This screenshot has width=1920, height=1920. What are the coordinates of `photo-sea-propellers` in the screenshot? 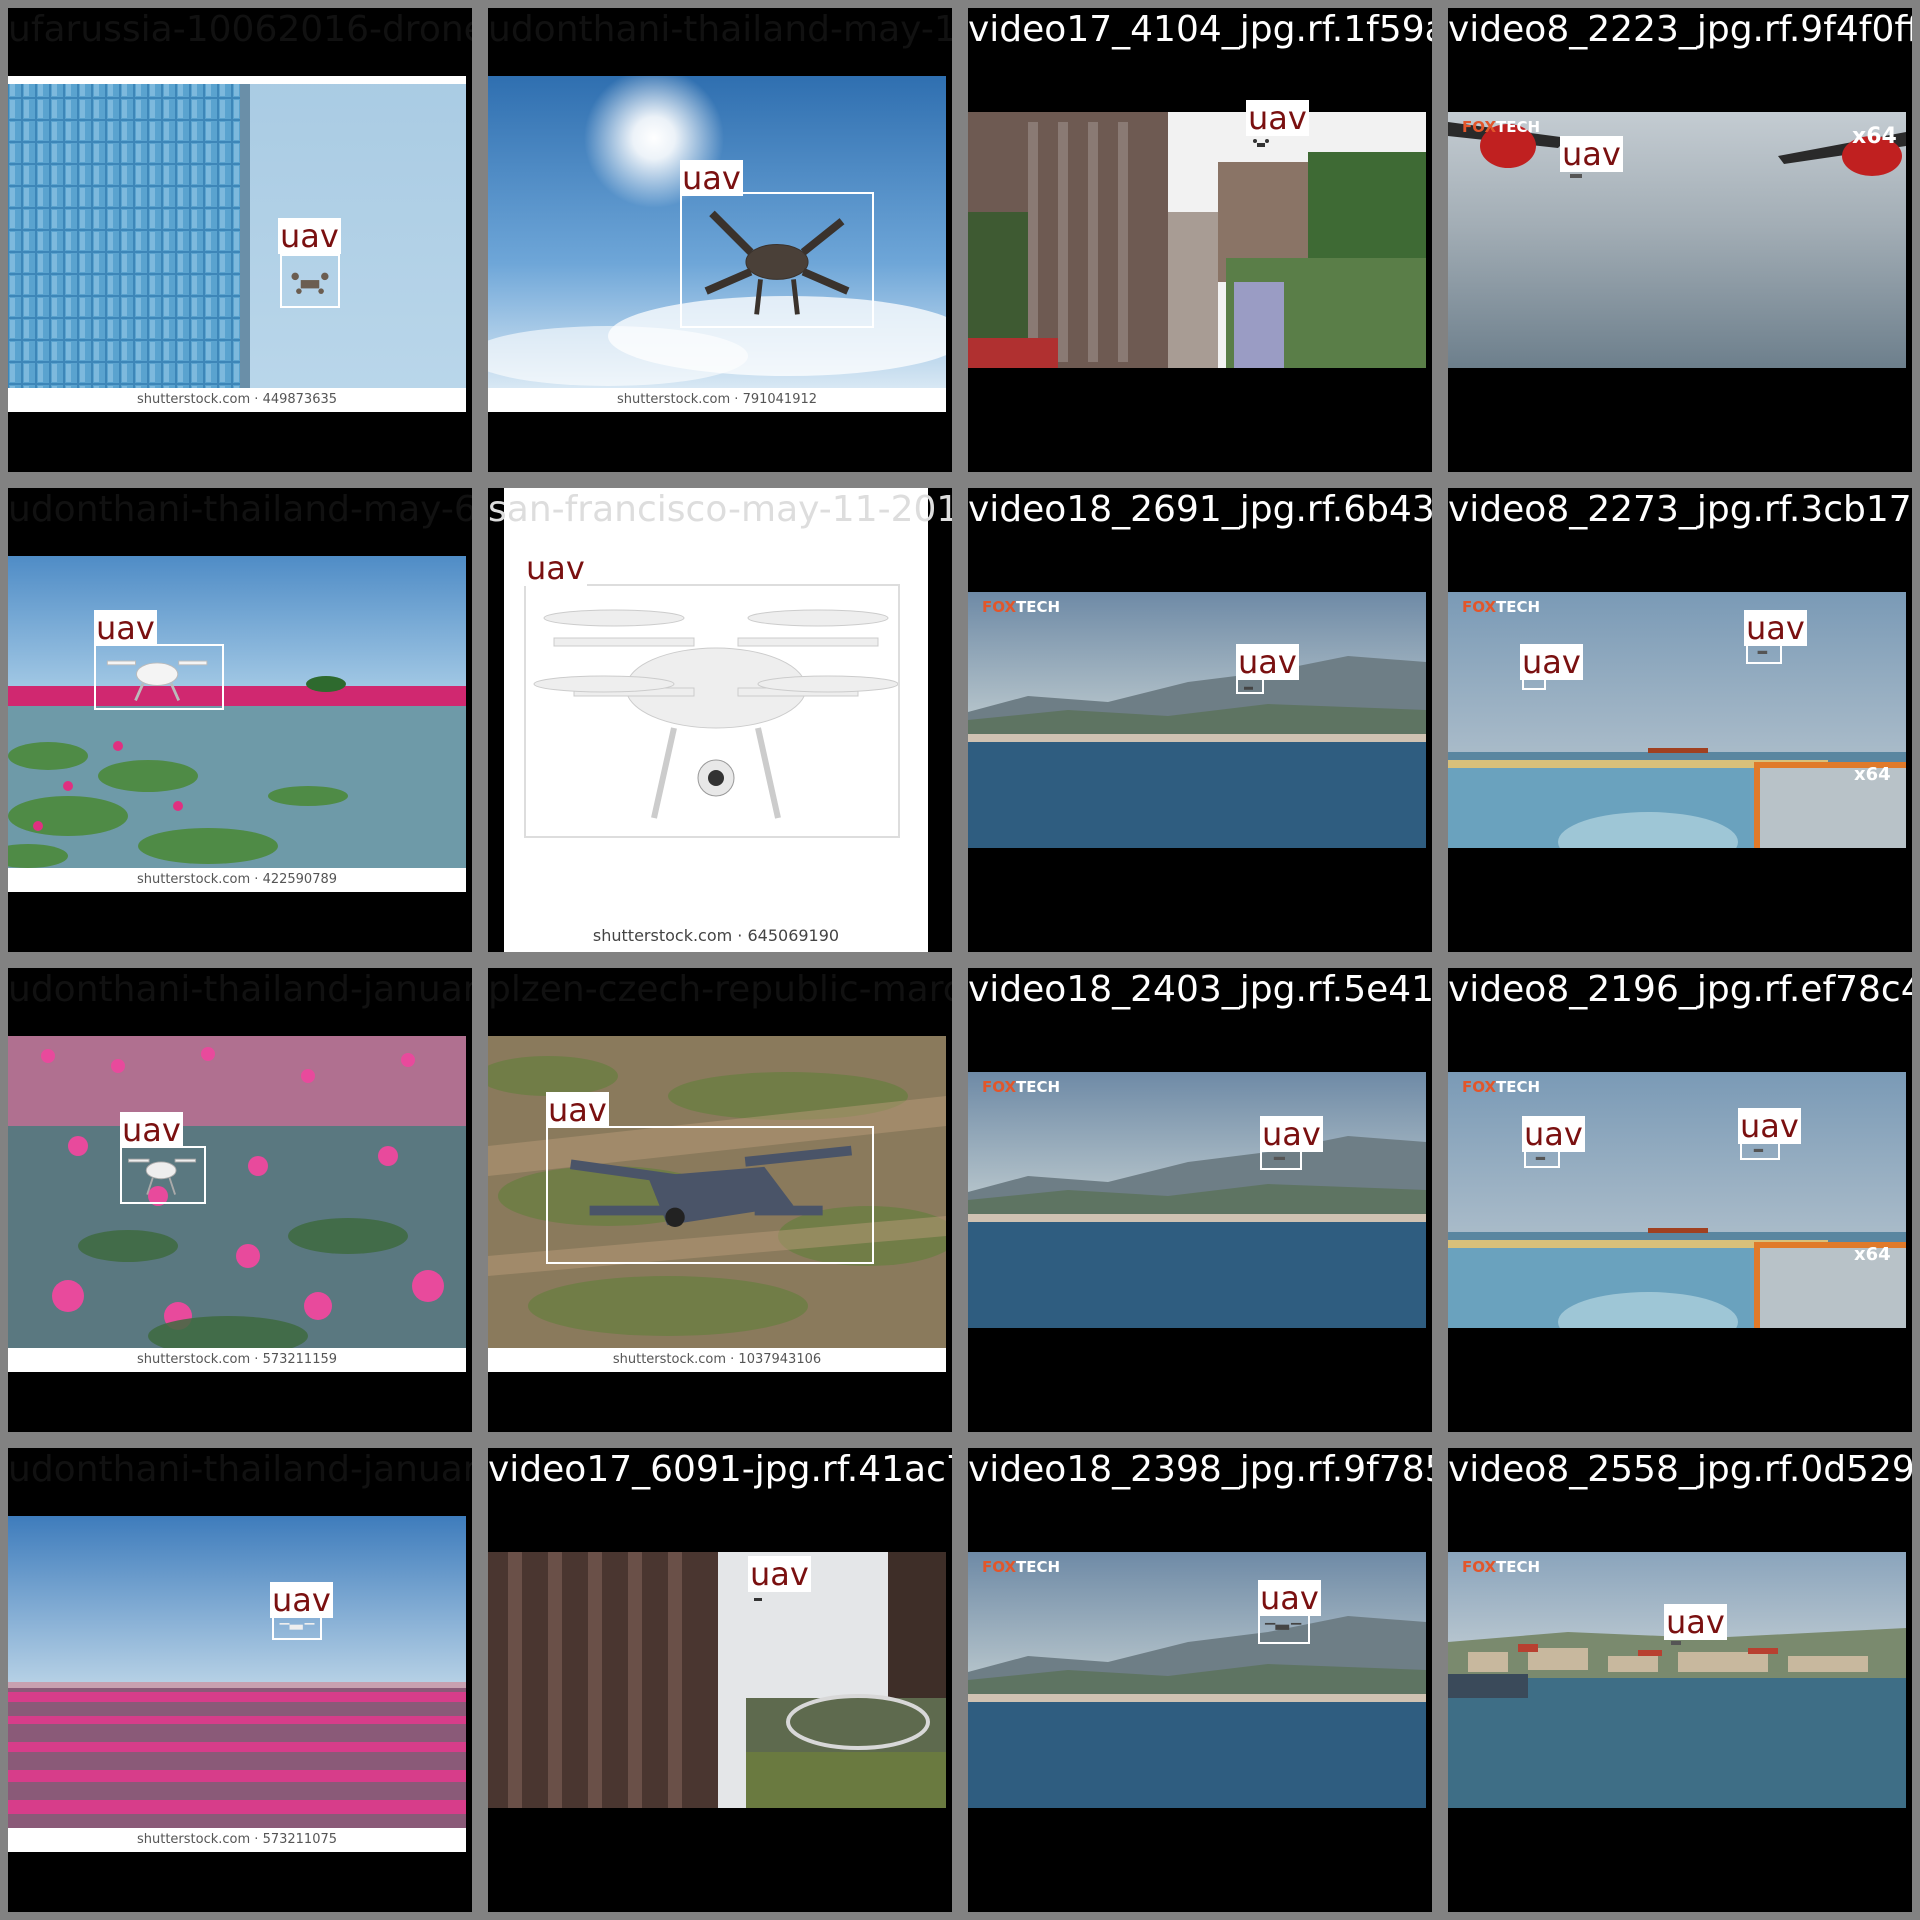 It's located at (1677, 240).